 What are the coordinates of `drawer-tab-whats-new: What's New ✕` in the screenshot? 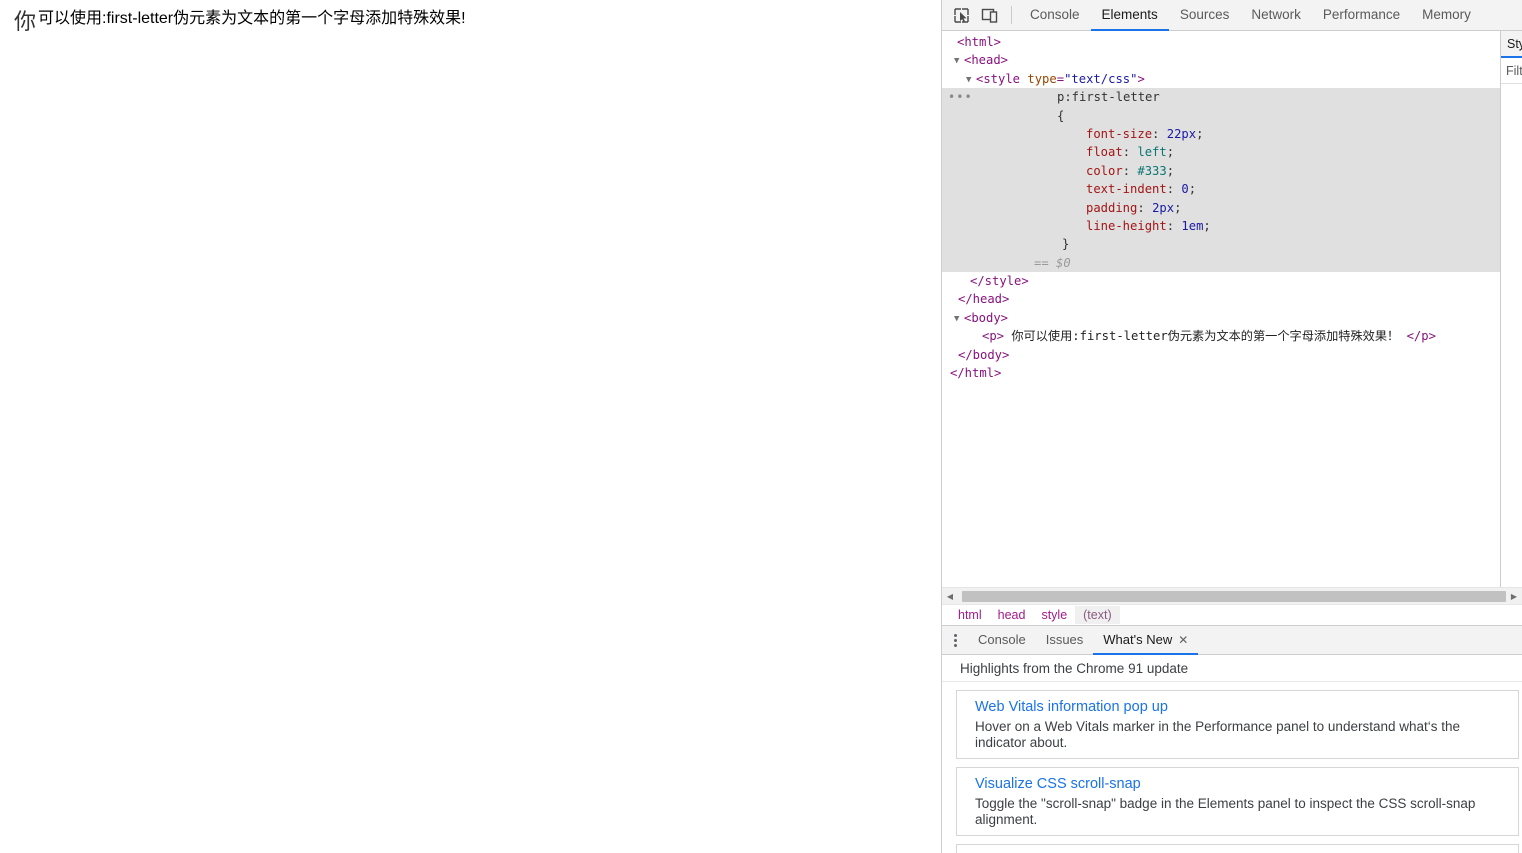 It's located at (1146, 640).